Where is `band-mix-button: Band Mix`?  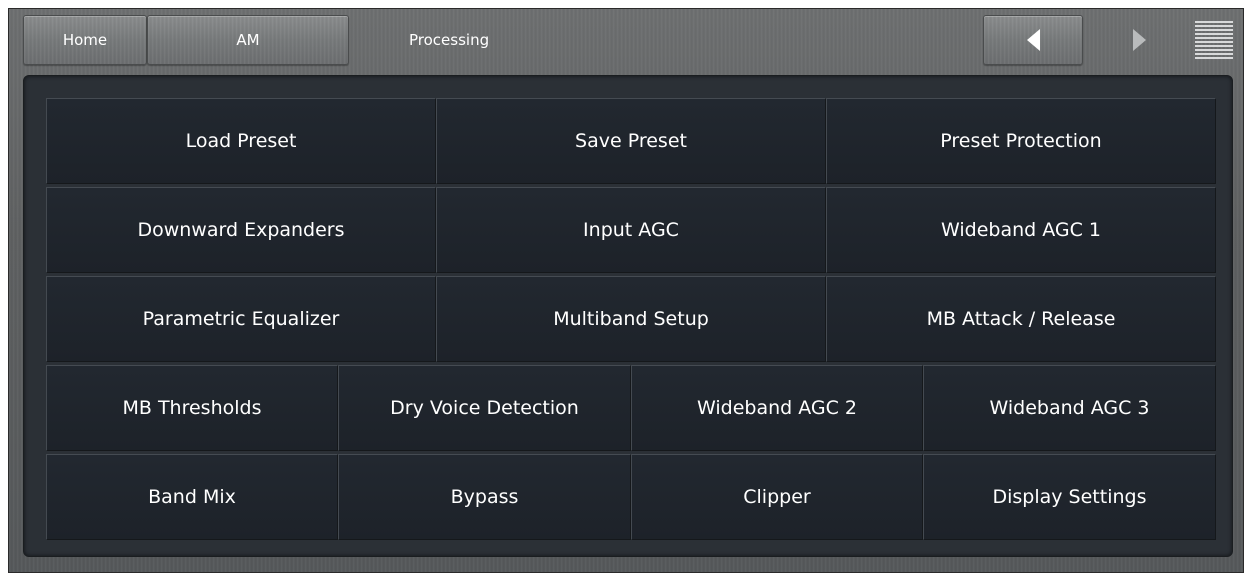
band-mix-button: Band Mix is located at coordinates (192, 497).